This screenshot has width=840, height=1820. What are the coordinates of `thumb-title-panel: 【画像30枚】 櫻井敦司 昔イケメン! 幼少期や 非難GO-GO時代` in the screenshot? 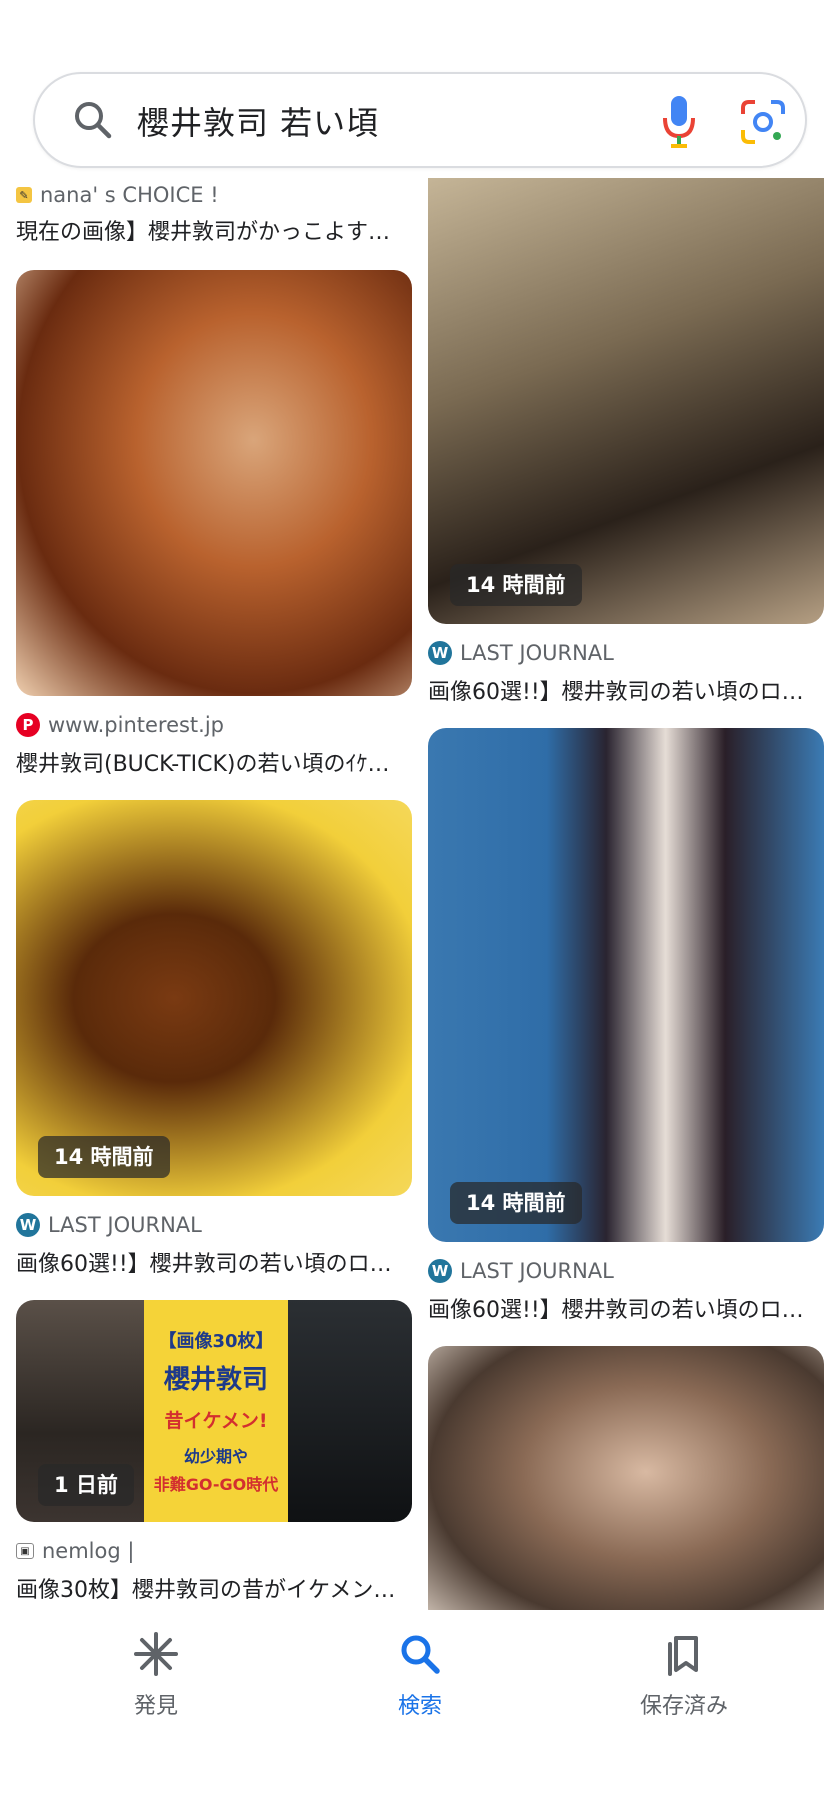 It's located at (216, 1411).